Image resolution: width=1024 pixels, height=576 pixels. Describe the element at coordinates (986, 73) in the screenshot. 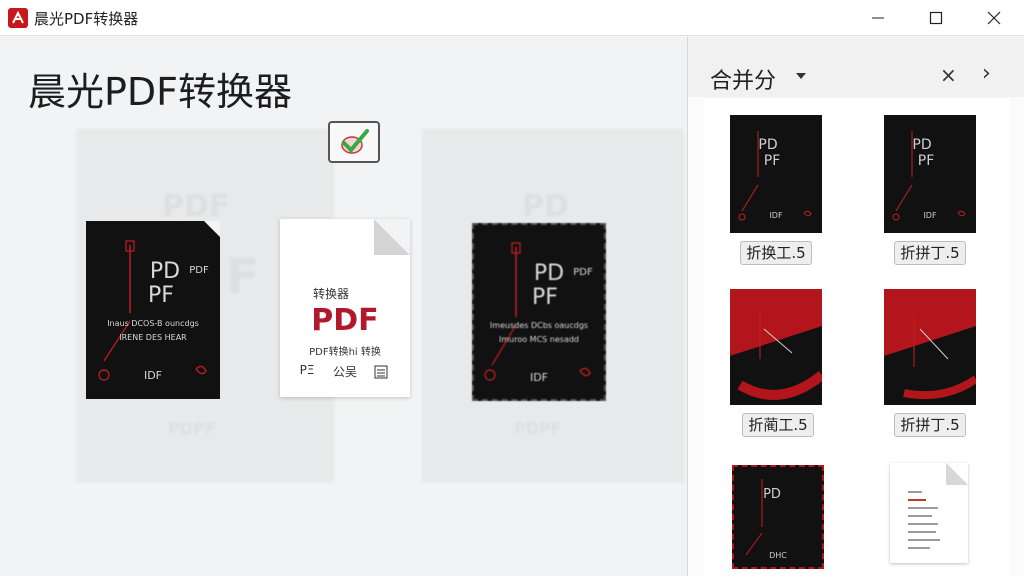

I see `panel-next-button: ›` at that location.